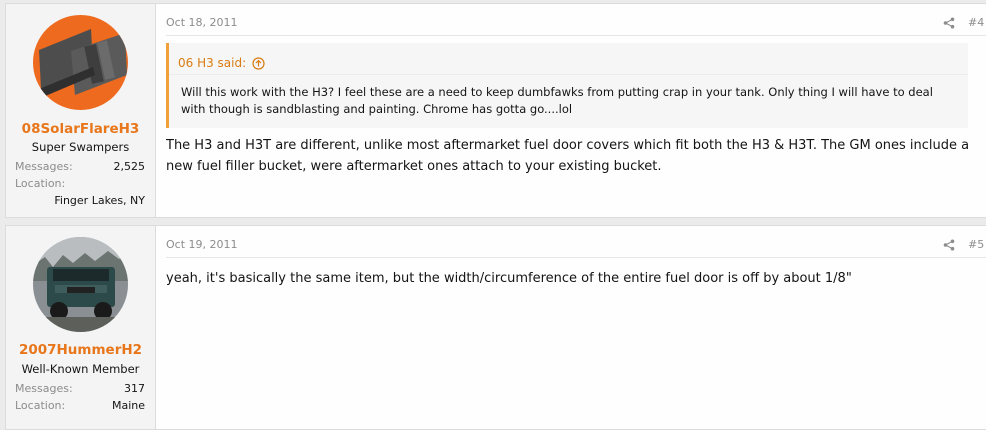 The height and width of the screenshot is (430, 986). I want to click on username: 08SolarFlareH3, so click(80, 129).